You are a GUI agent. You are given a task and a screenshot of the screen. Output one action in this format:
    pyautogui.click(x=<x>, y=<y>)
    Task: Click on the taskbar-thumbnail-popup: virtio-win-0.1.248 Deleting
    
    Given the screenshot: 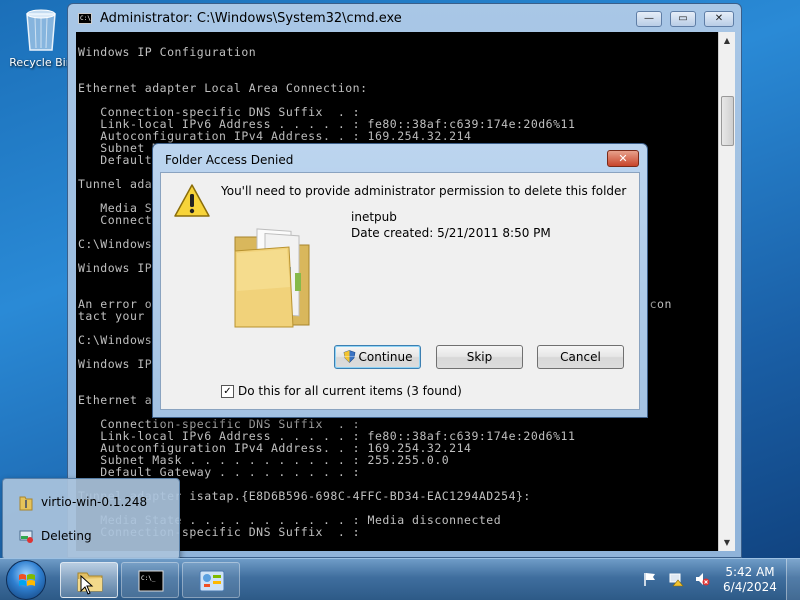 What is the action you would take?
    pyautogui.click(x=91, y=519)
    